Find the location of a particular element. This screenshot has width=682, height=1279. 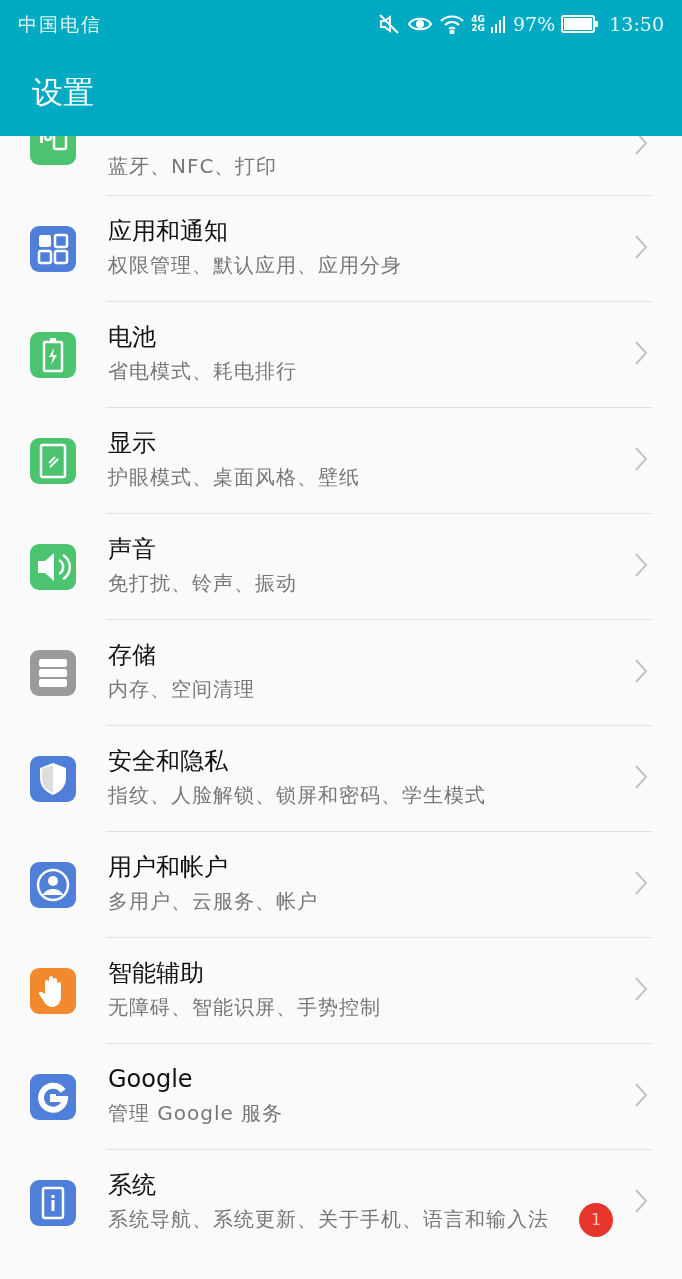

settings-item: 声音 免打扰、铃声、振动 is located at coordinates (341, 566).